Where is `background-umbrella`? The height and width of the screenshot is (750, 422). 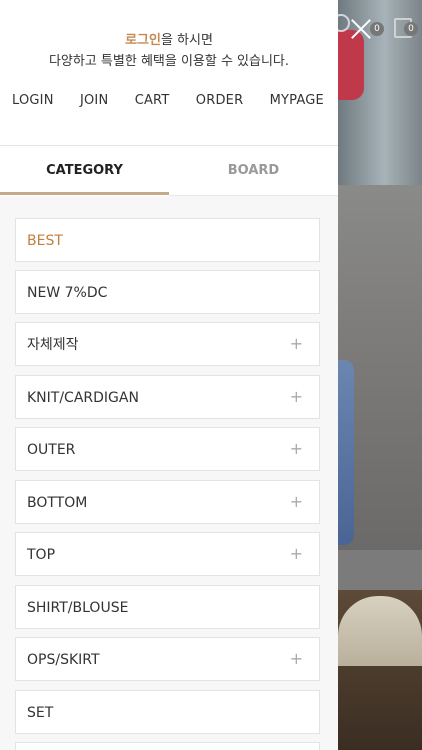 background-umbrella is located at coordinates (380, 631).